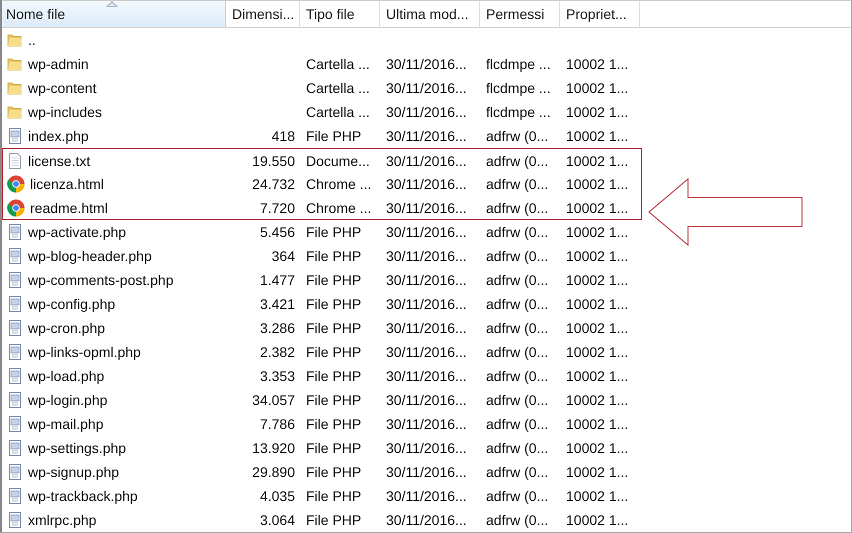 The image size is (852, 533). Describe the element at coordinates (65, 112) in the screenshot. I see `file-name: wp-includes` at that location.